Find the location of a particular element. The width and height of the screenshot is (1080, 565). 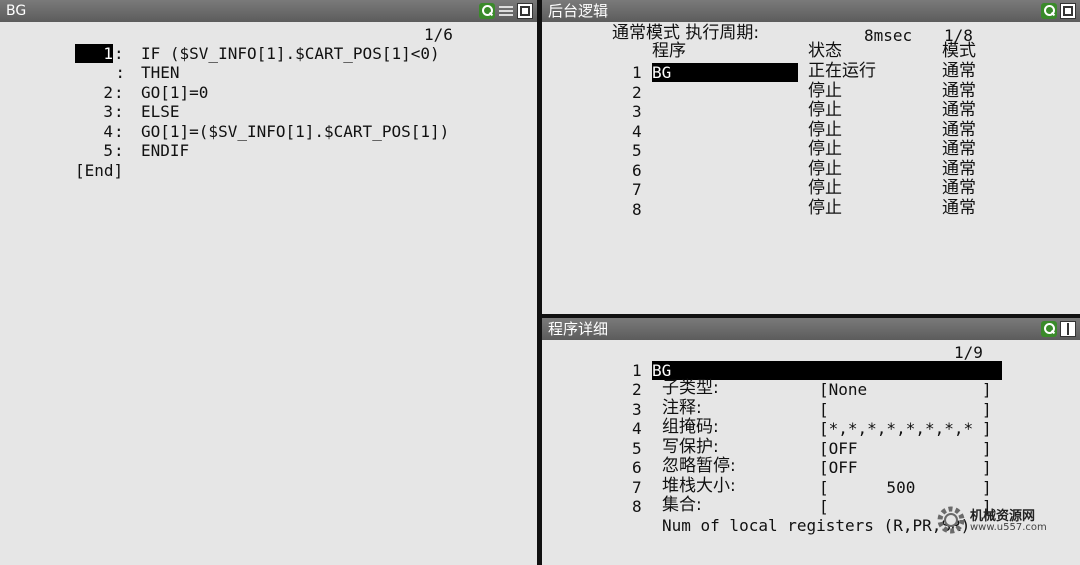

field-number: 5 is located at coordinates (637, 448).